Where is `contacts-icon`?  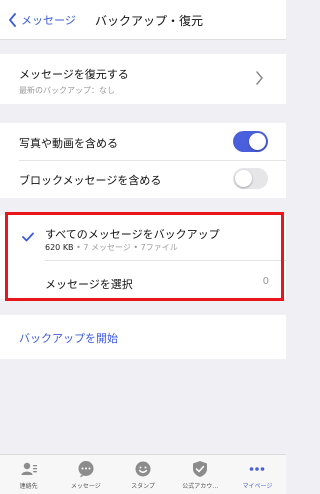 contacts-icon is located at coordinates (29, 468).